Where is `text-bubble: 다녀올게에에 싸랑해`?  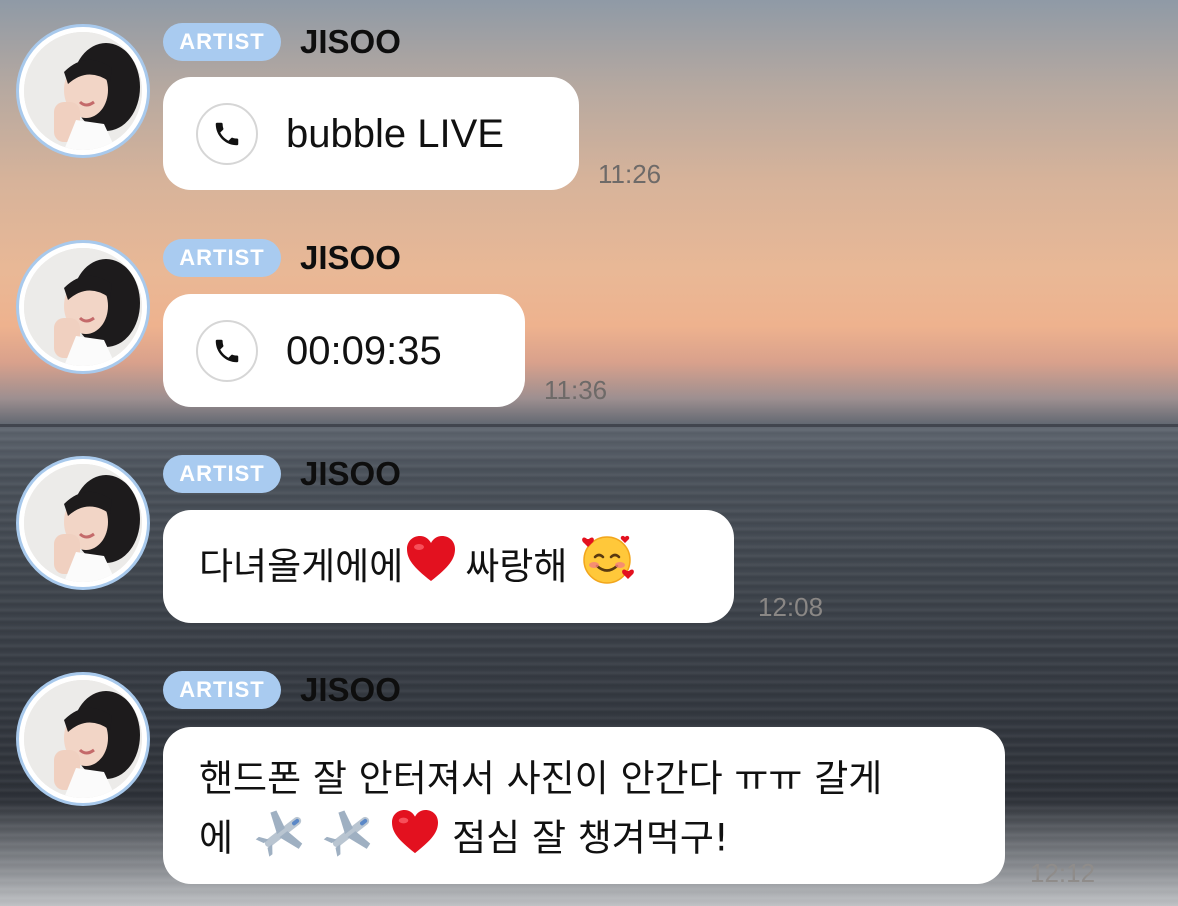
text-bubble: 다녀올게에에 싸랑해 is located at coordinates (448, 566).